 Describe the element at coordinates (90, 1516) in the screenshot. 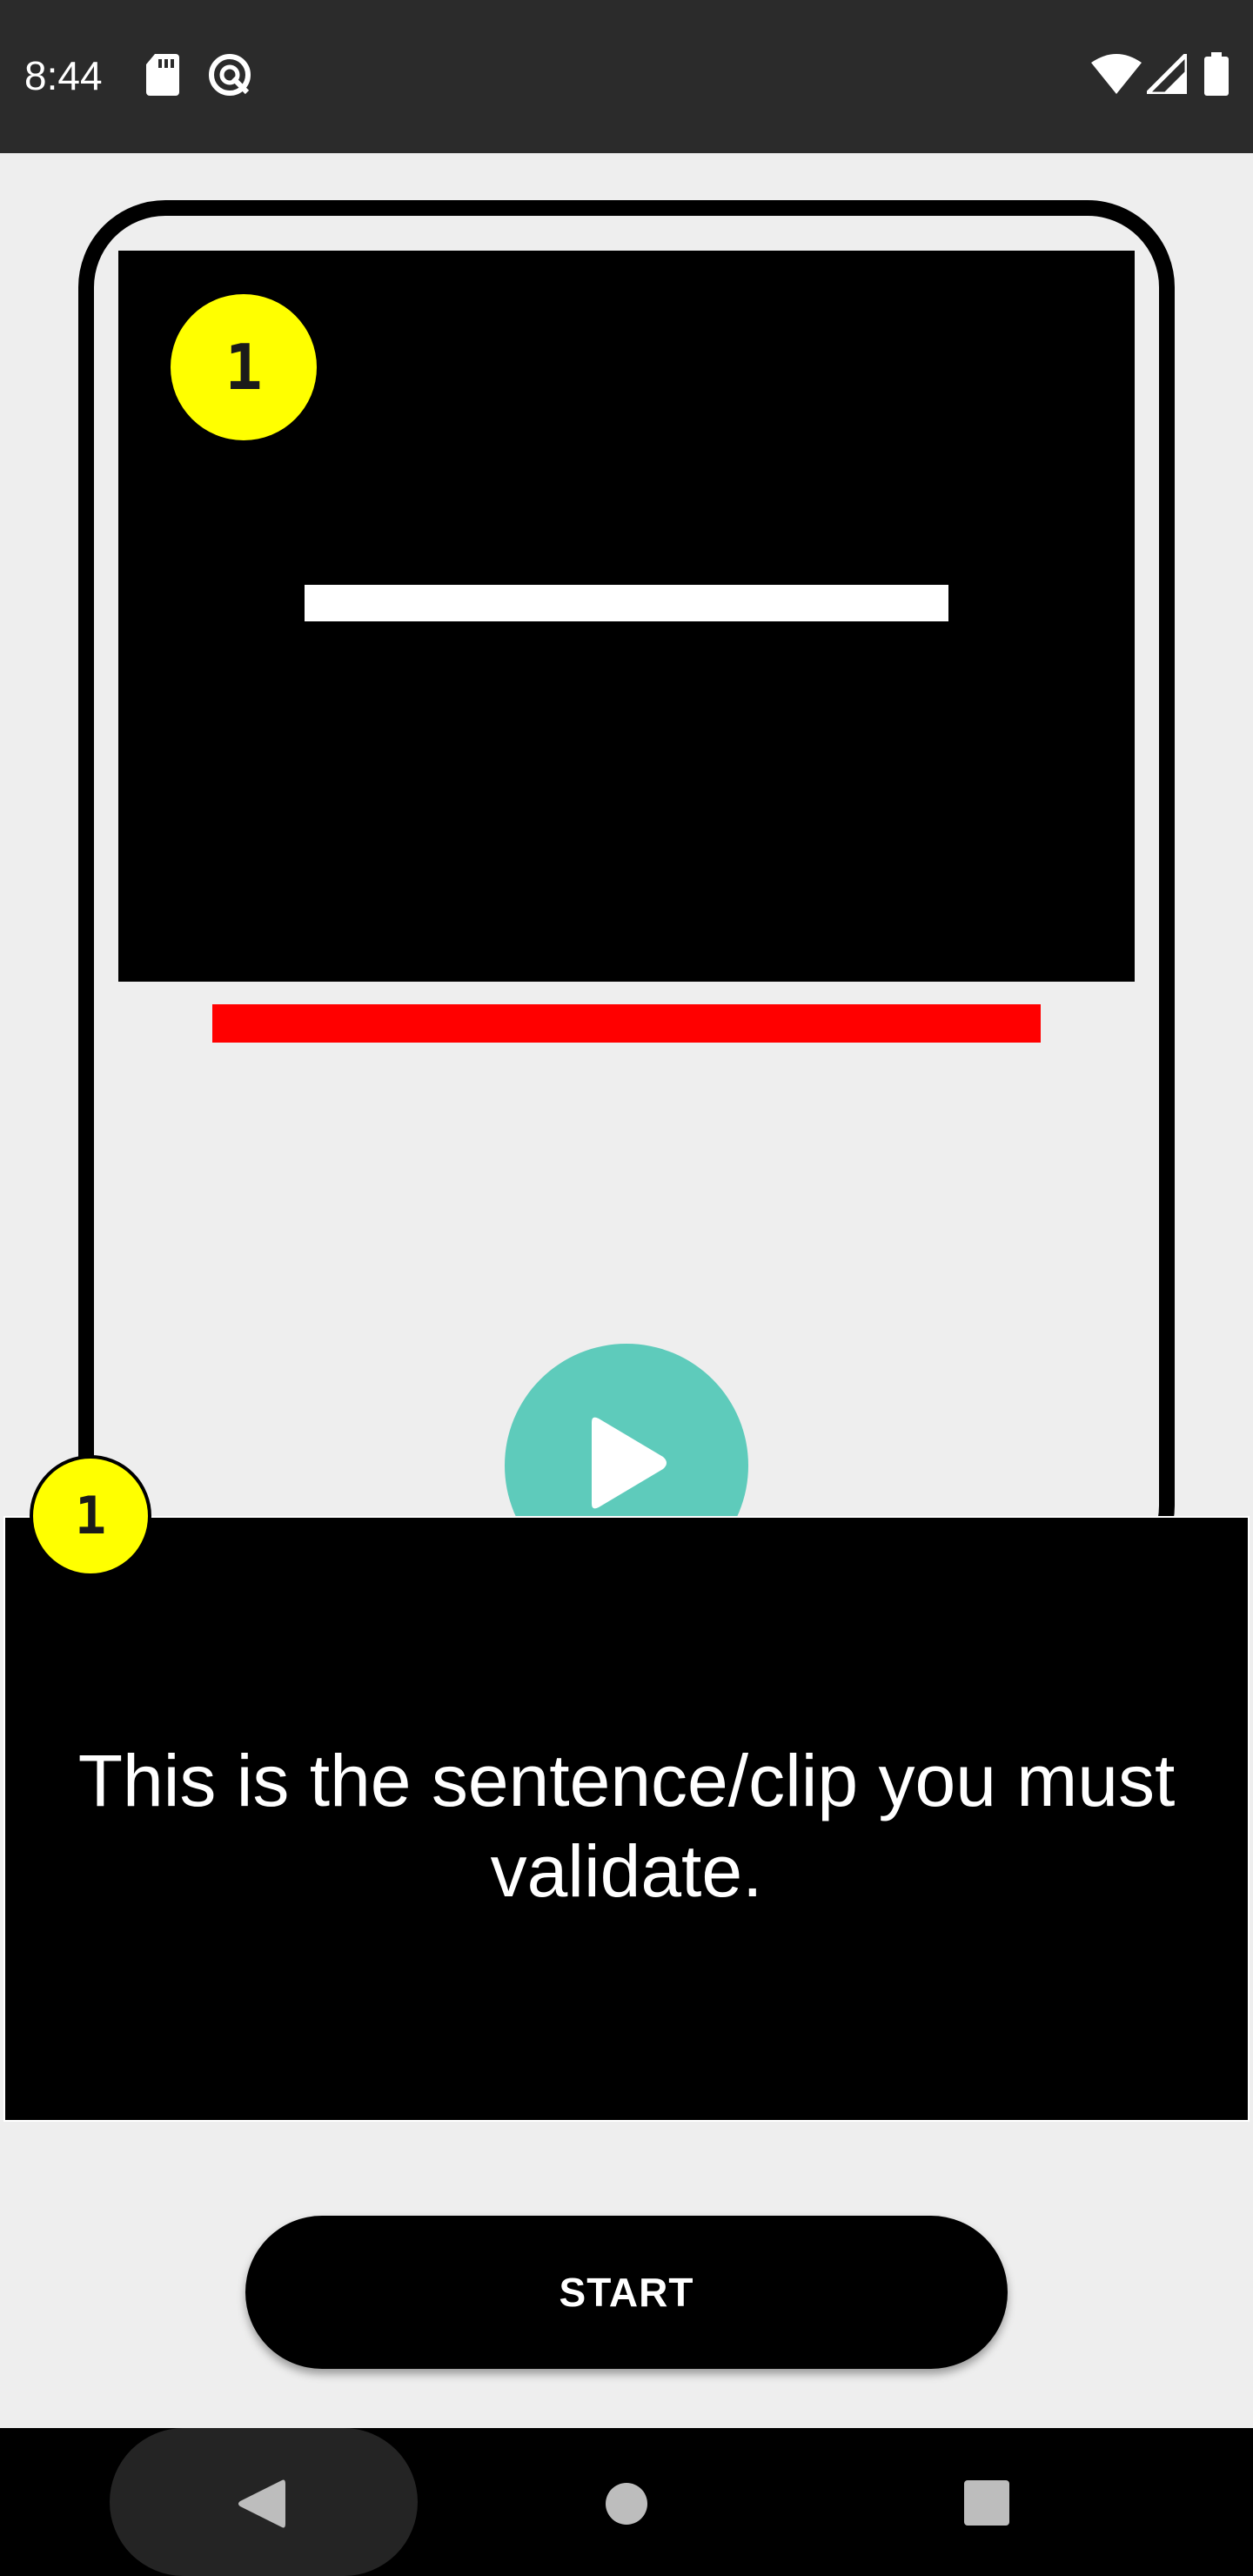

I see `tooltip-step-badge: 1` at that location.